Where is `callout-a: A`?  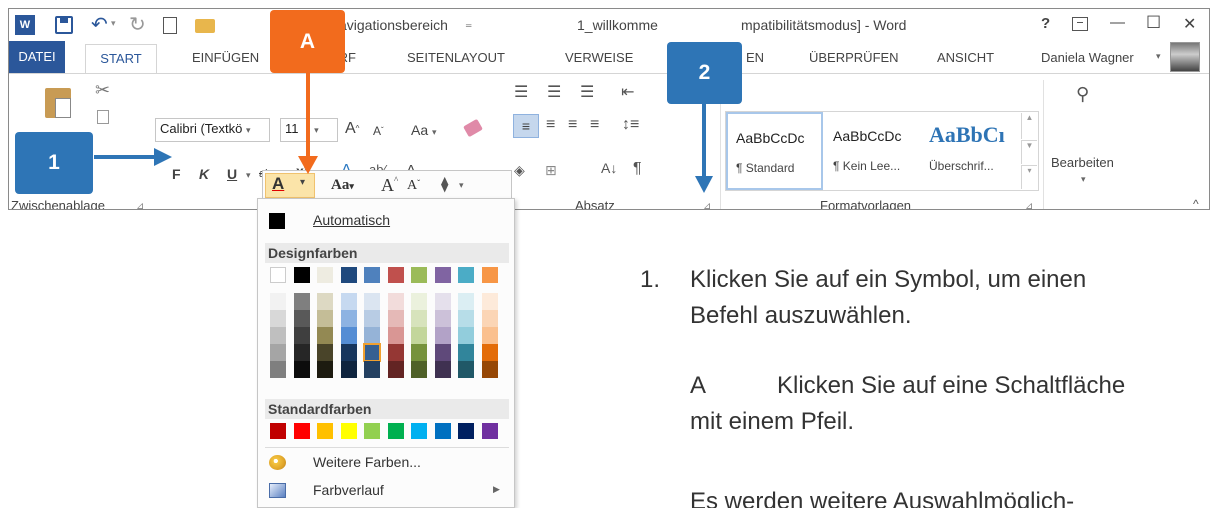 callout-a: A is located at coordinates (307, 41).